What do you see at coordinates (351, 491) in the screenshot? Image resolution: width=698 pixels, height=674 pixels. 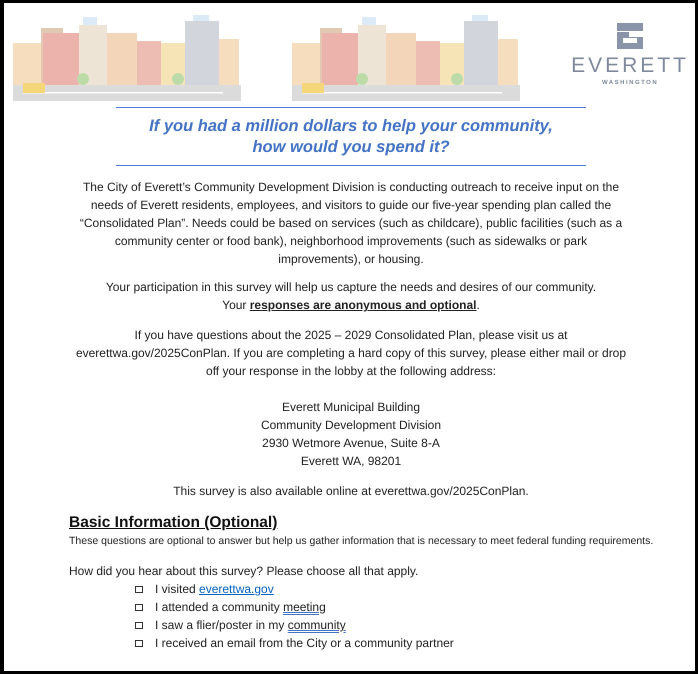 I see `online-note: This survey is also available online at everettwa.gov/2025ConPlan.` at bounding box center [351, 491].